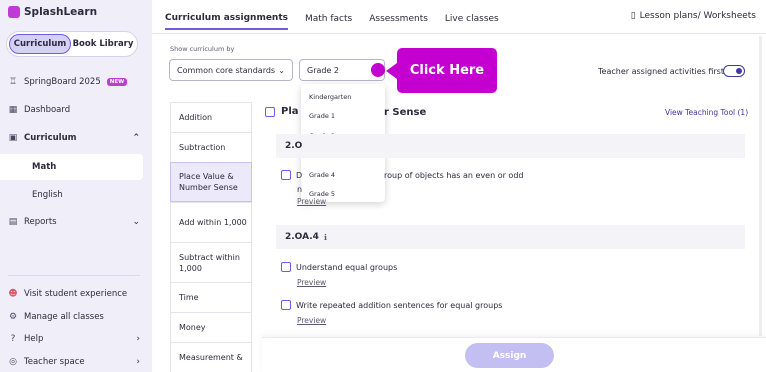 The image size is (766, 372). What do you see at coordinates (343, 117) in the screenshot?
I see `grade-option: Grade 1` at bounding box center [343, 117].